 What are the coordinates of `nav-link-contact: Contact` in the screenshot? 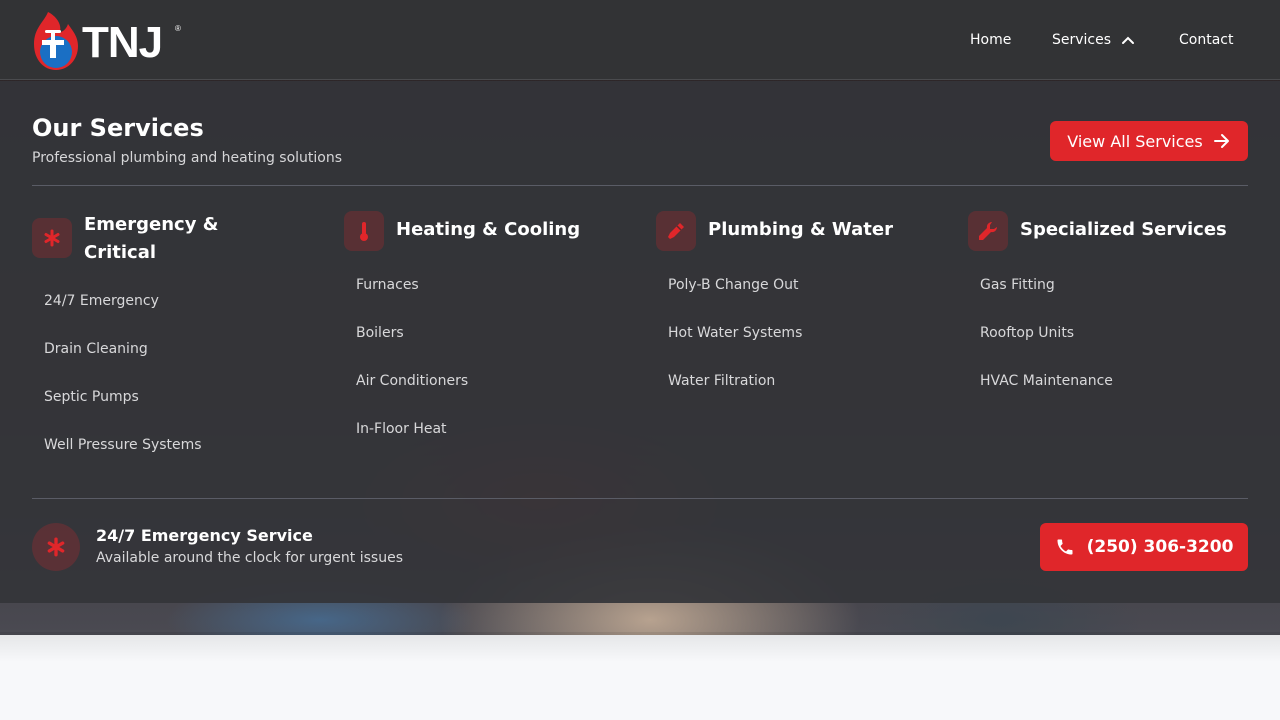 It's located at (1206, 40).